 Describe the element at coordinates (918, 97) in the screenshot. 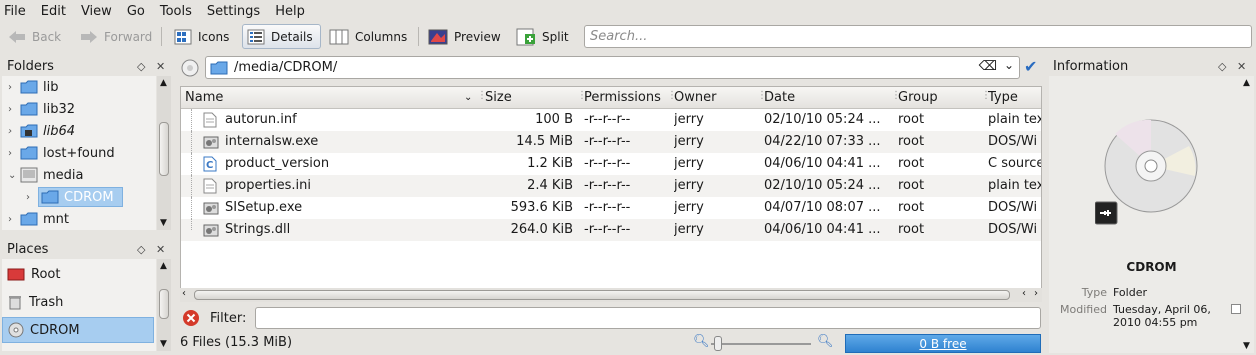

I see `column-group: Group` at that location.